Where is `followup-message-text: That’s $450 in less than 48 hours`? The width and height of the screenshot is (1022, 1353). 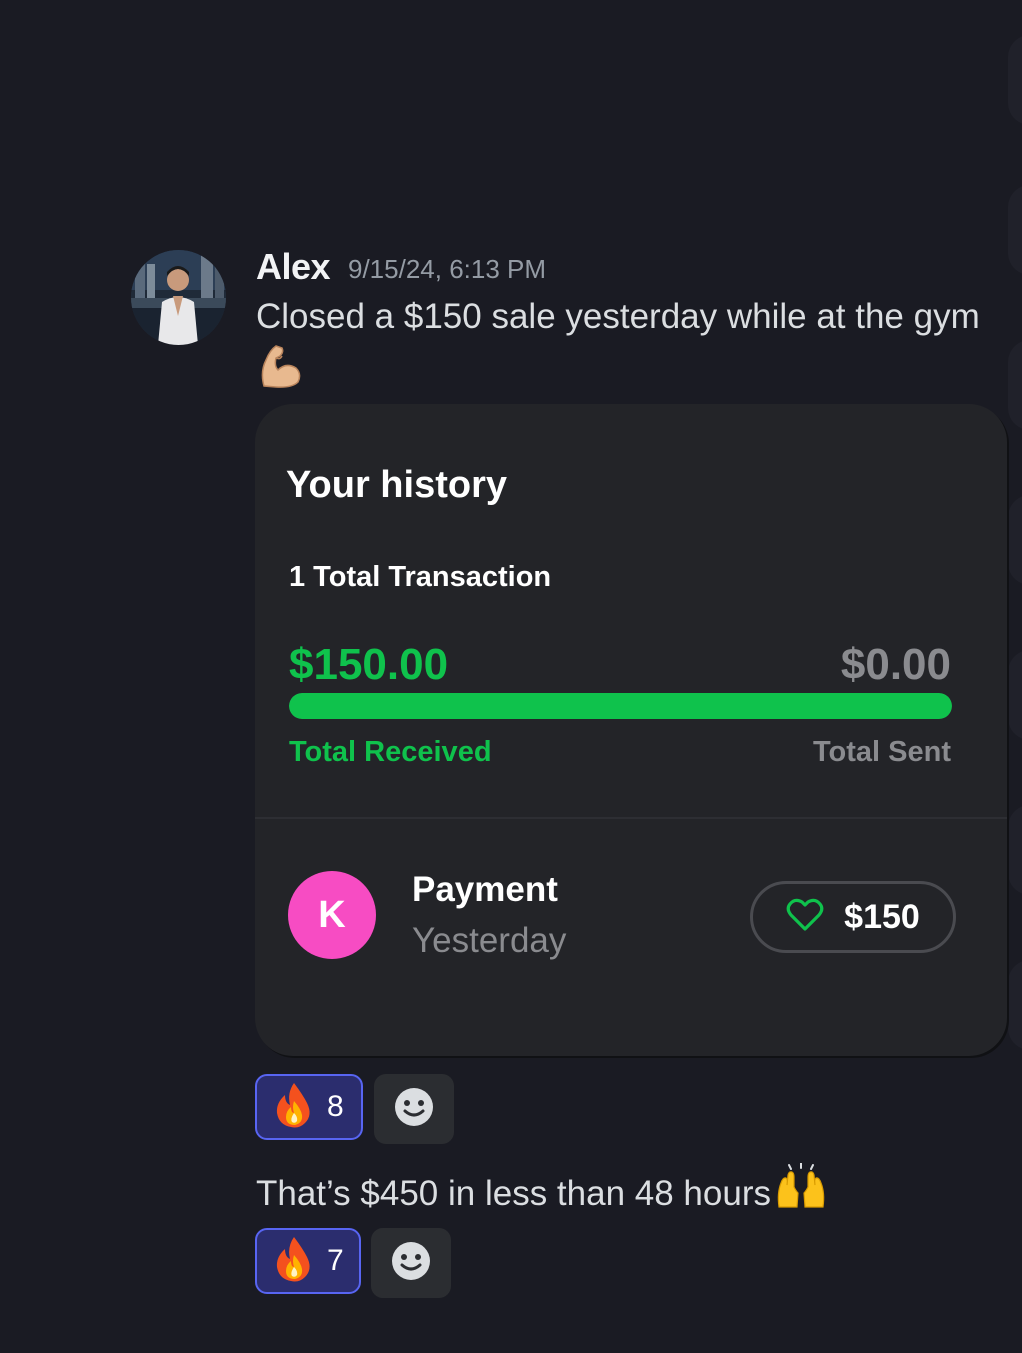 followup-message-text: That’s $450 in less than 48 hours is located at coordinates (541, 1191).